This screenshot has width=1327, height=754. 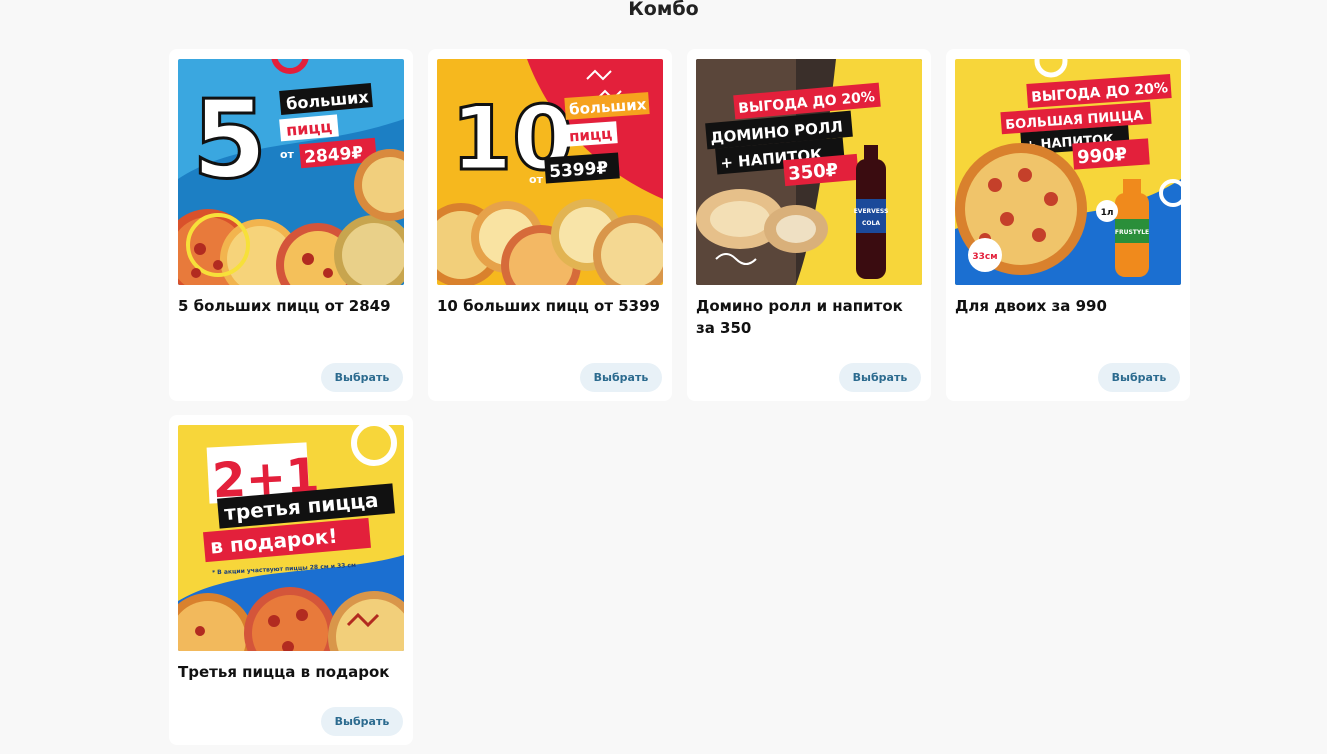 I want to click on size-badge: 33см, so click(x=984, y=257).